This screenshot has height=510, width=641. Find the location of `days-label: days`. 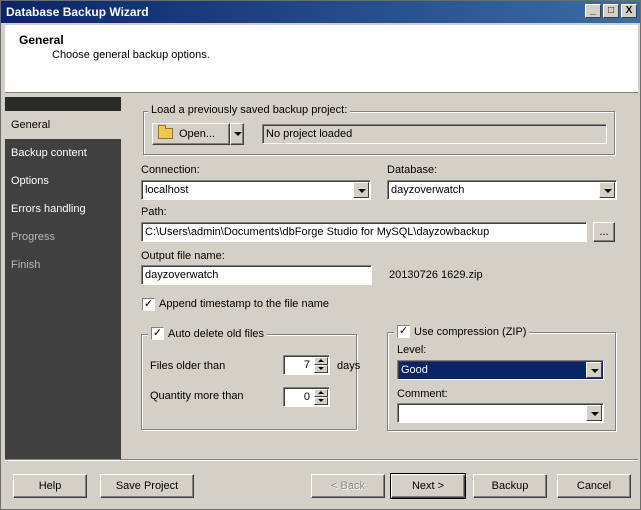

days-label: days is located at coordinates (349, 366).